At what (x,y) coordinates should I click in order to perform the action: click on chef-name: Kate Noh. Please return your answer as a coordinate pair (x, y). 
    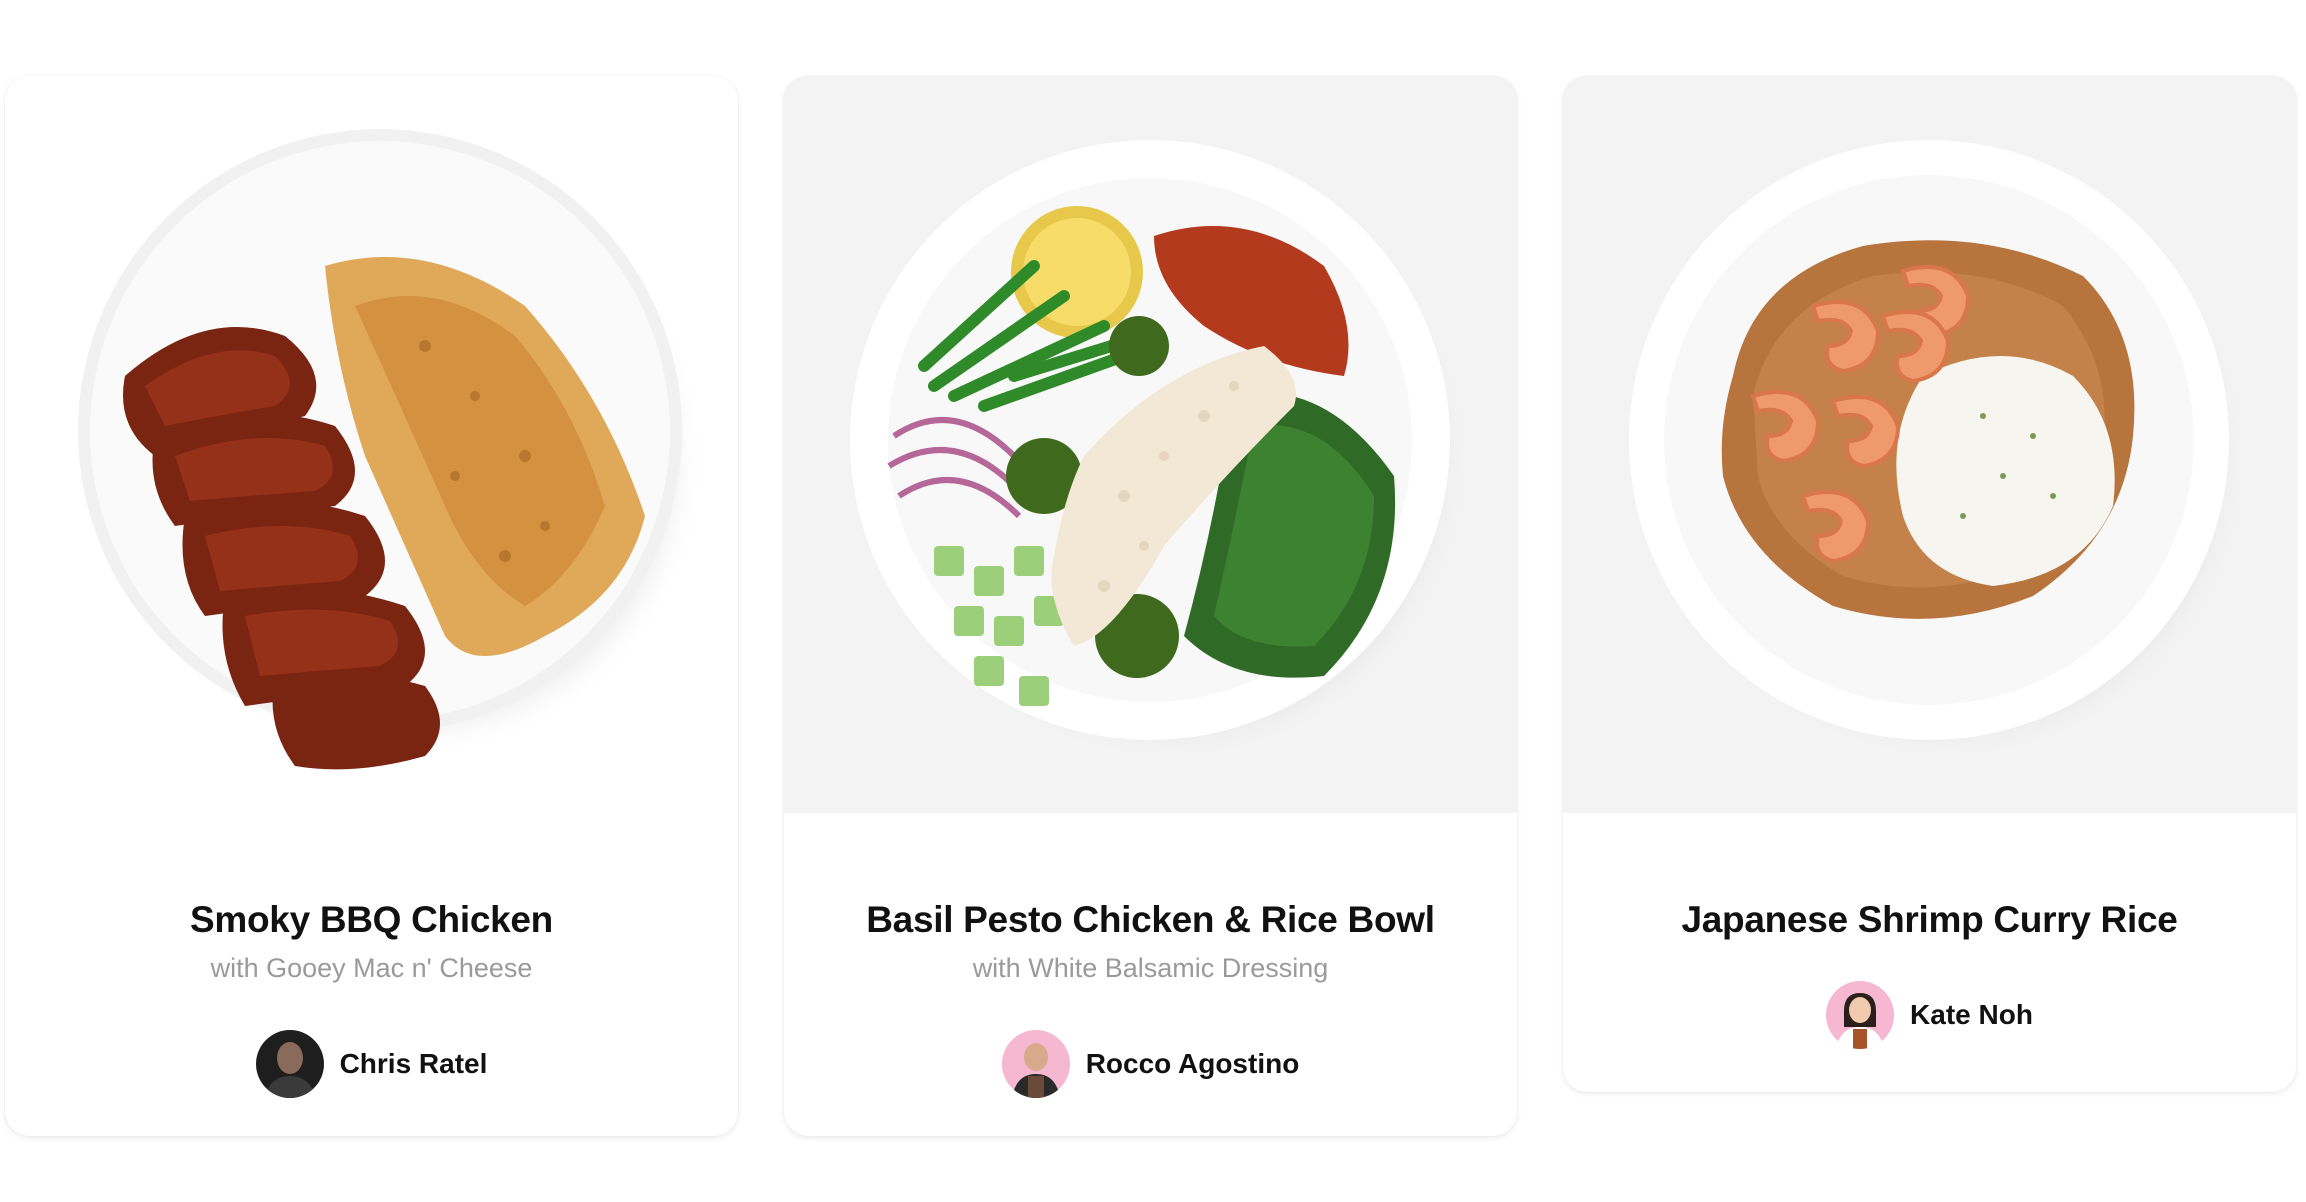
    Looking at the image, I should click on (1971, 1014).